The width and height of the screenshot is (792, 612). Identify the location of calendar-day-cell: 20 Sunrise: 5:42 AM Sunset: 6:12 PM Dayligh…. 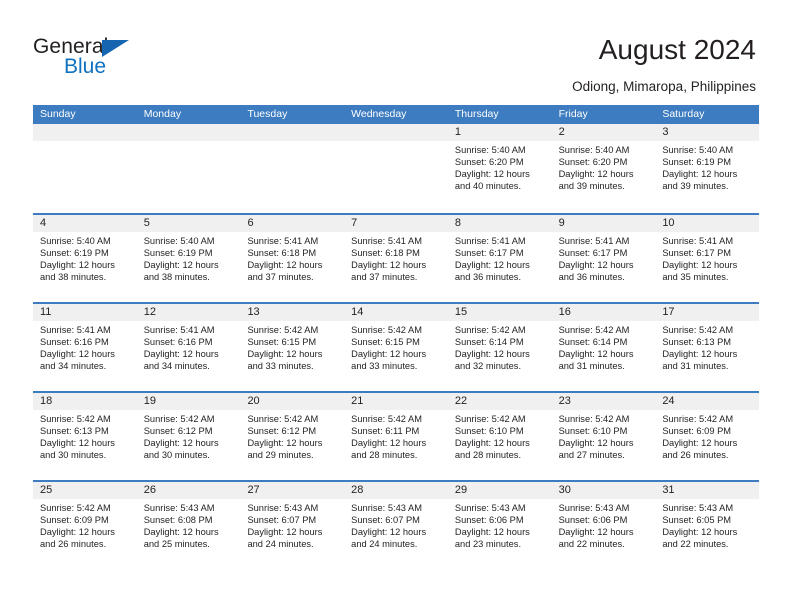
(292, 436).